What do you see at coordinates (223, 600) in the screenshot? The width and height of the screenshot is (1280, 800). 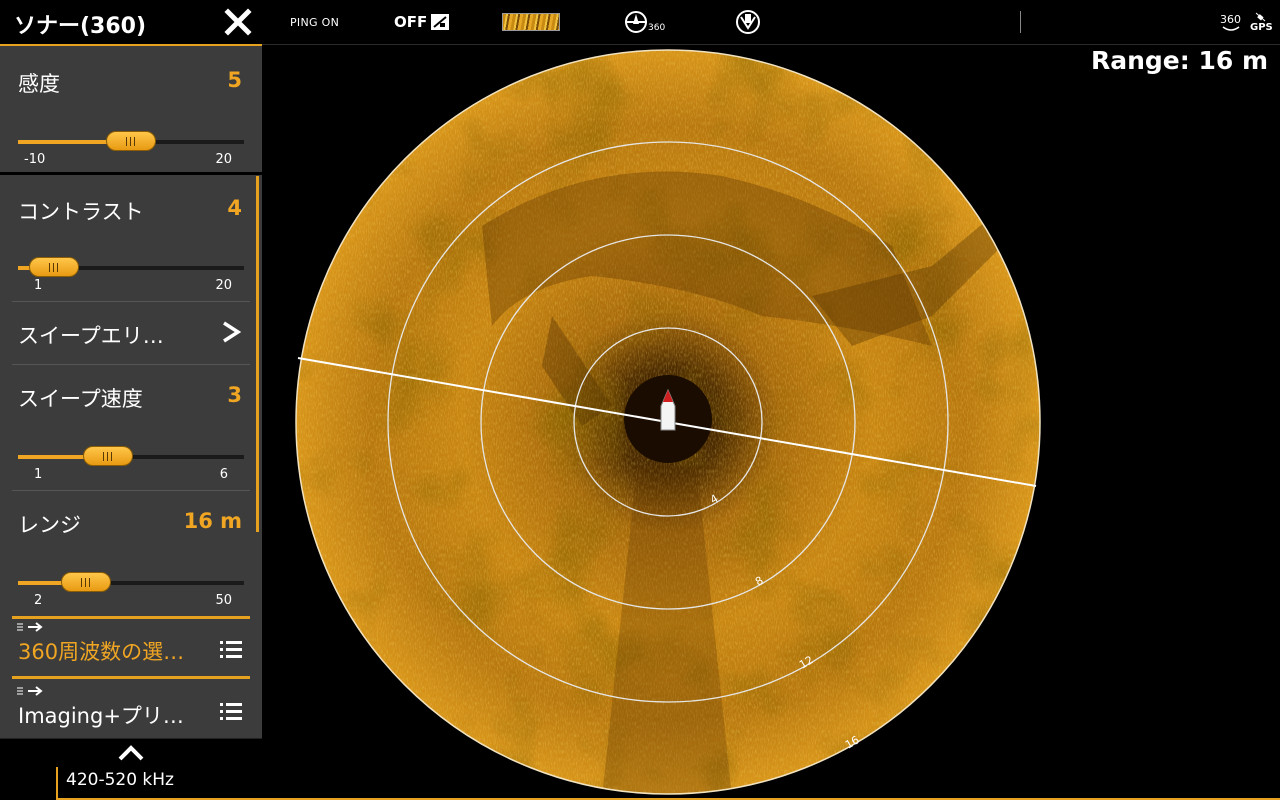 I see `range-max: 50` at bounding box center [223, 600].